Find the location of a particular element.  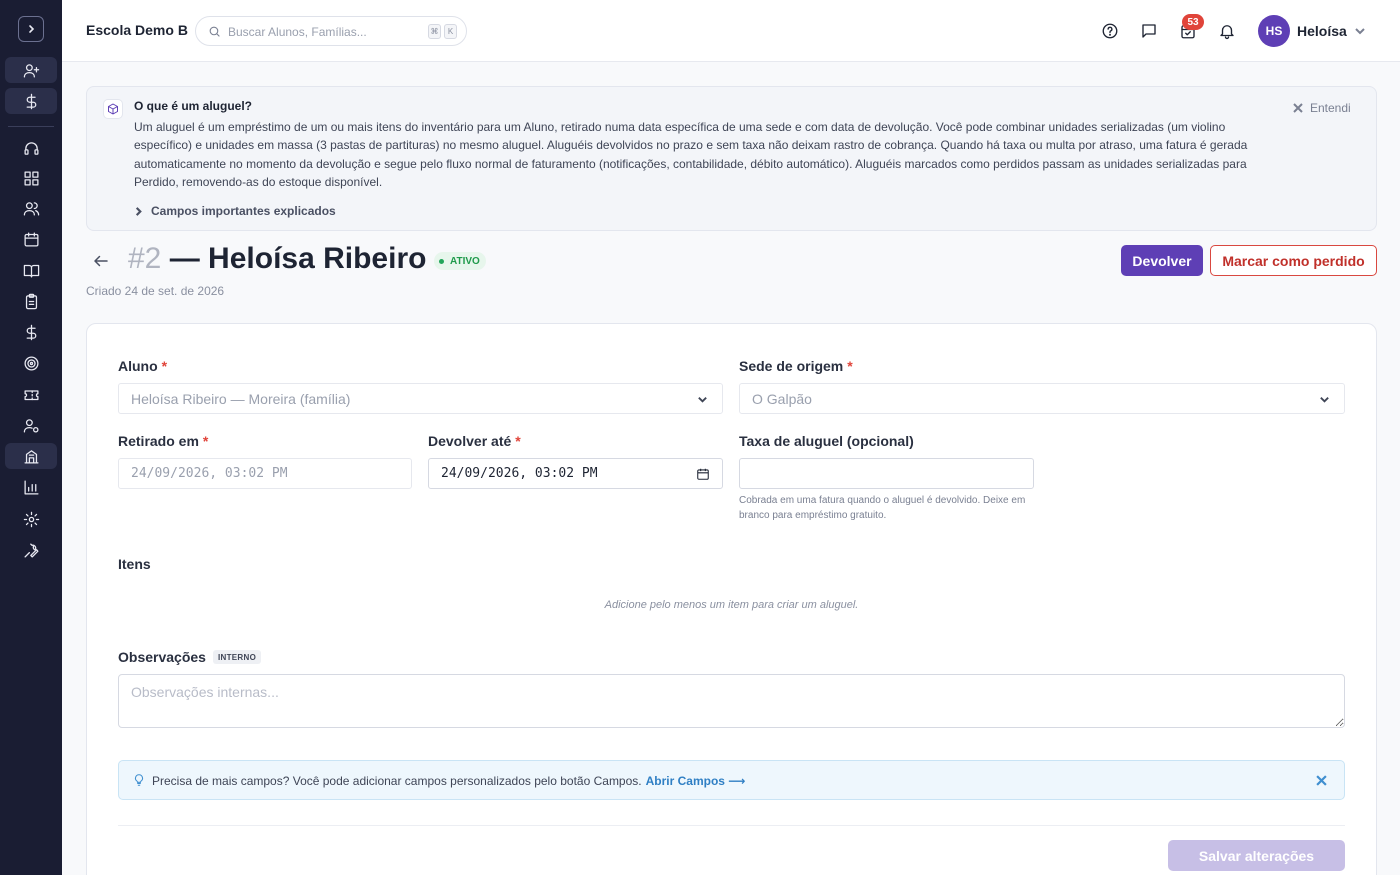

student-select: Heloísa Ribeiro — Moreira (família) is located at coordinates (420, 398).